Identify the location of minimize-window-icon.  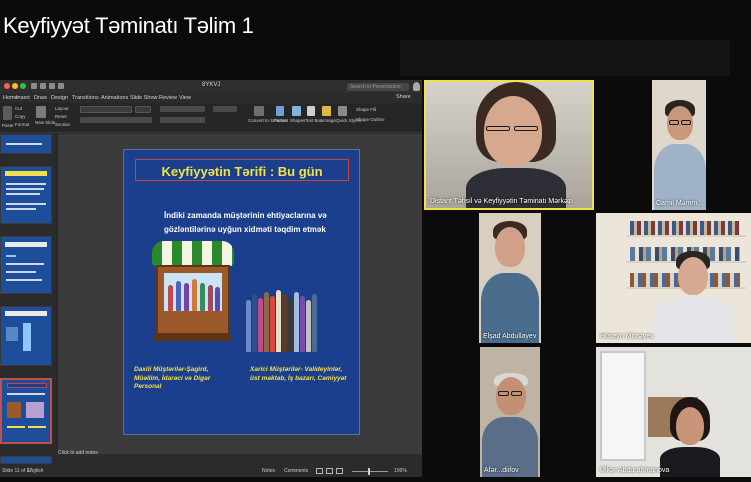
(15, 86).